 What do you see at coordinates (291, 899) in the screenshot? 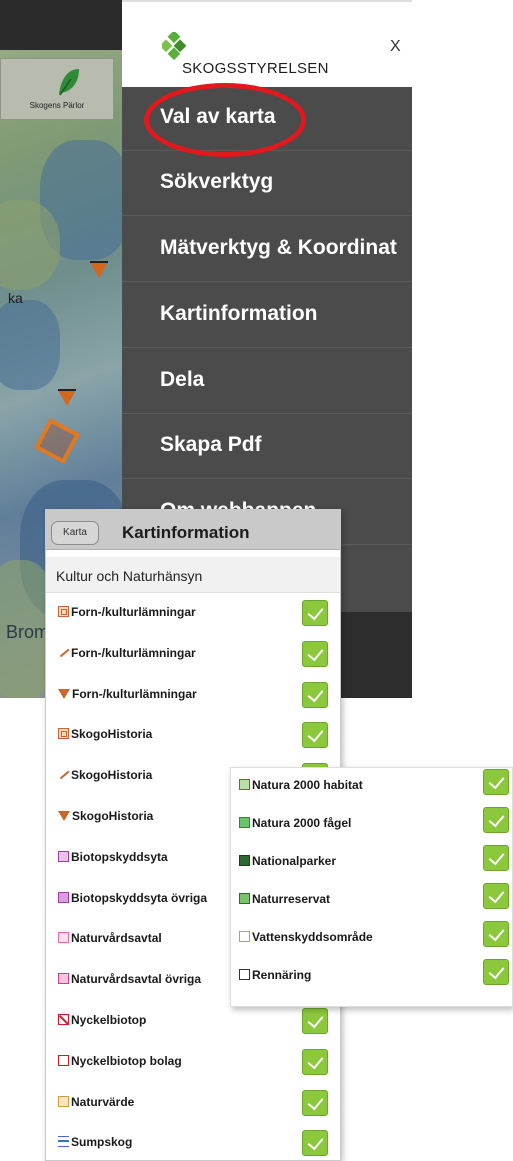
I see `layer-label: Naturreservat` at bounding box center [291, 899].